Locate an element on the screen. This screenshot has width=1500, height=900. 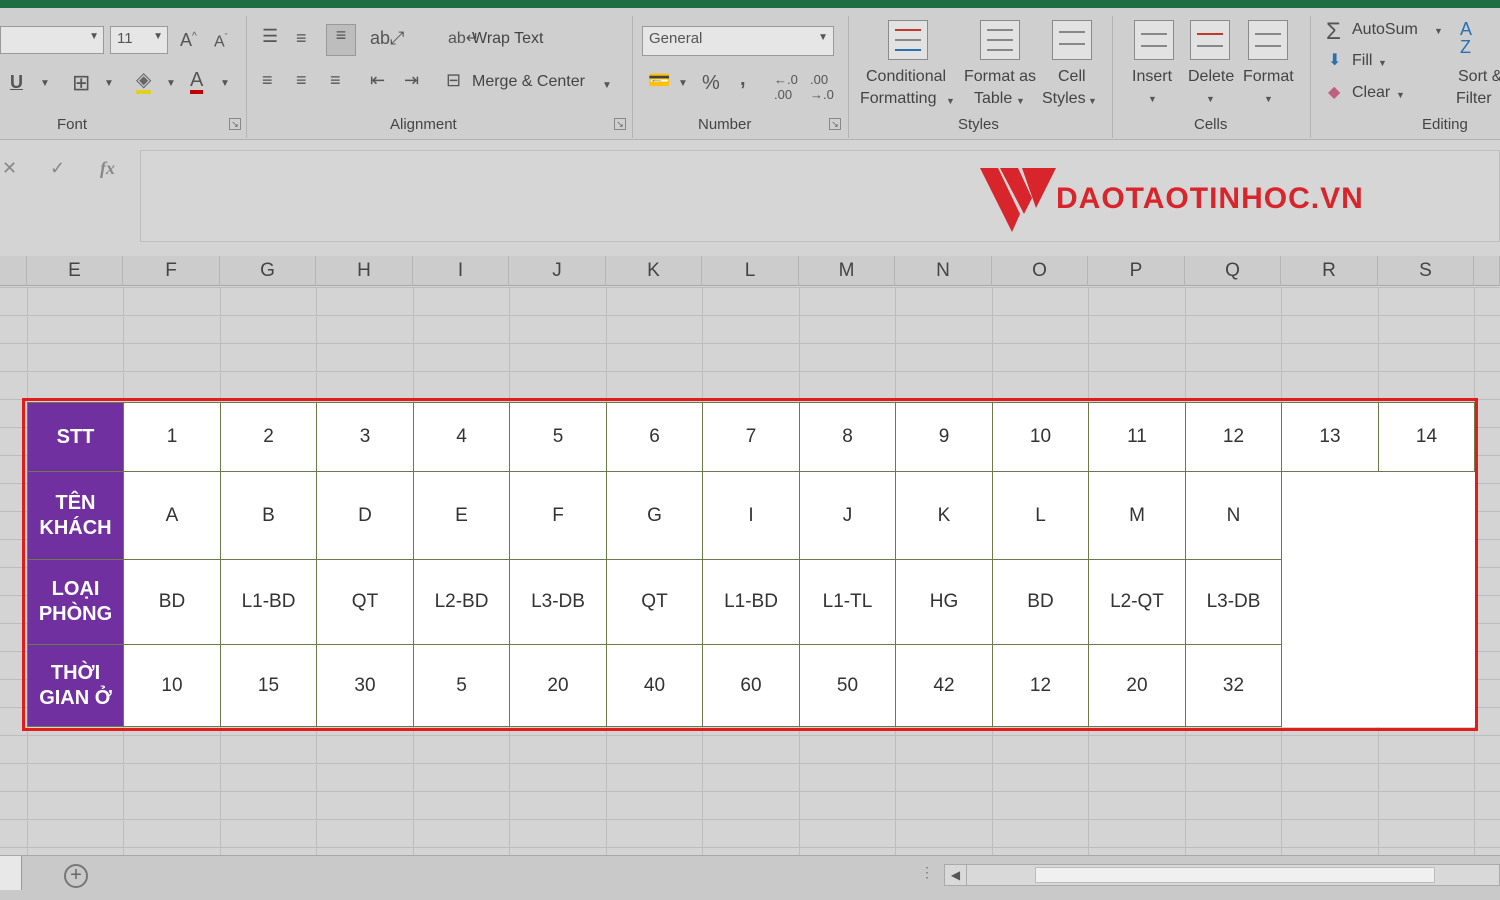
column-header: Q is located at coordinates (1233, 271).